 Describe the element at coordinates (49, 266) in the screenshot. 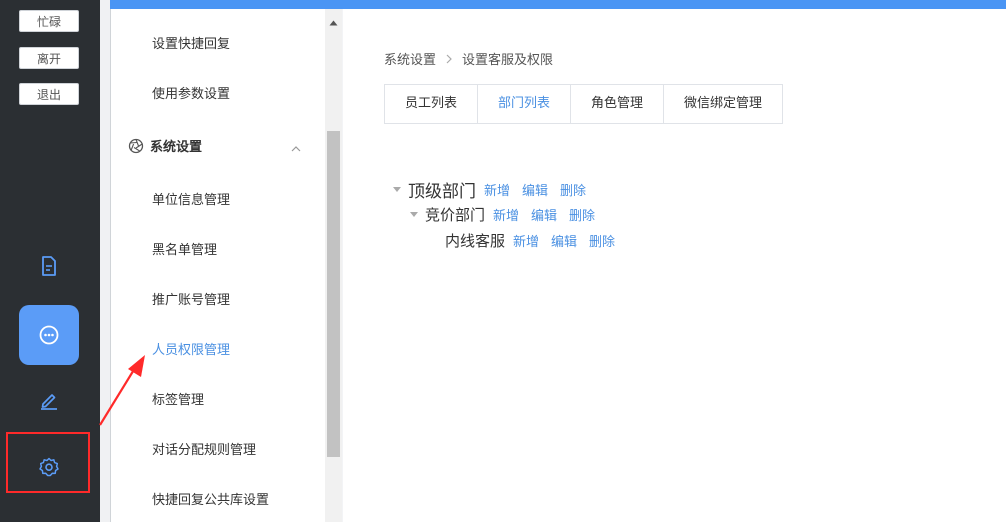

I see `document-icon` at that location.